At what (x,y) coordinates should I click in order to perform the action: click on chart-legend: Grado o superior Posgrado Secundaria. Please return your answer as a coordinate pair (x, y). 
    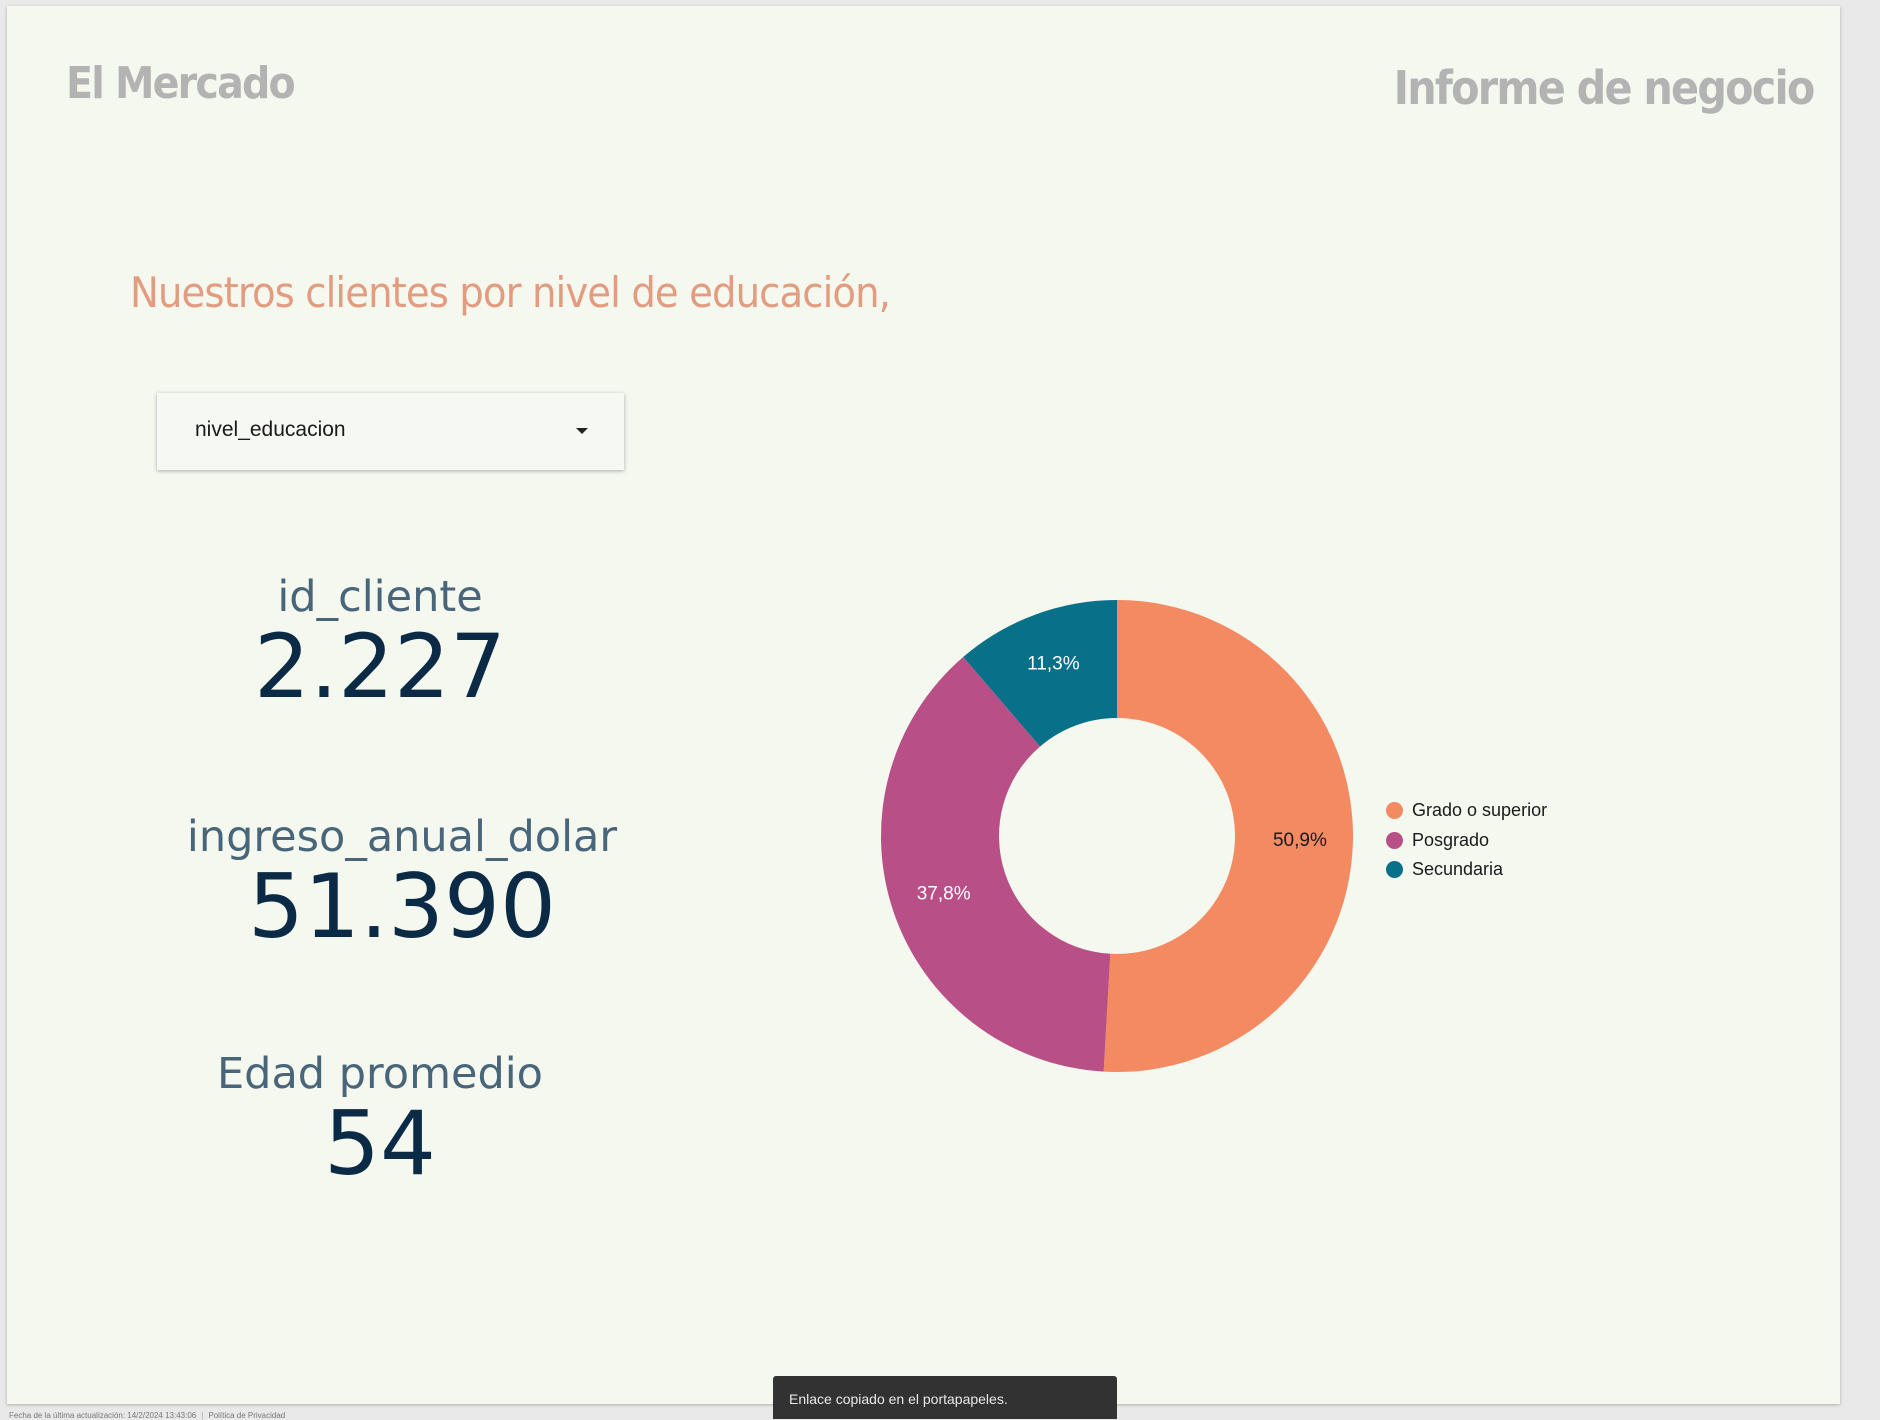
    Looking at the image, I should click on (1466, 840).